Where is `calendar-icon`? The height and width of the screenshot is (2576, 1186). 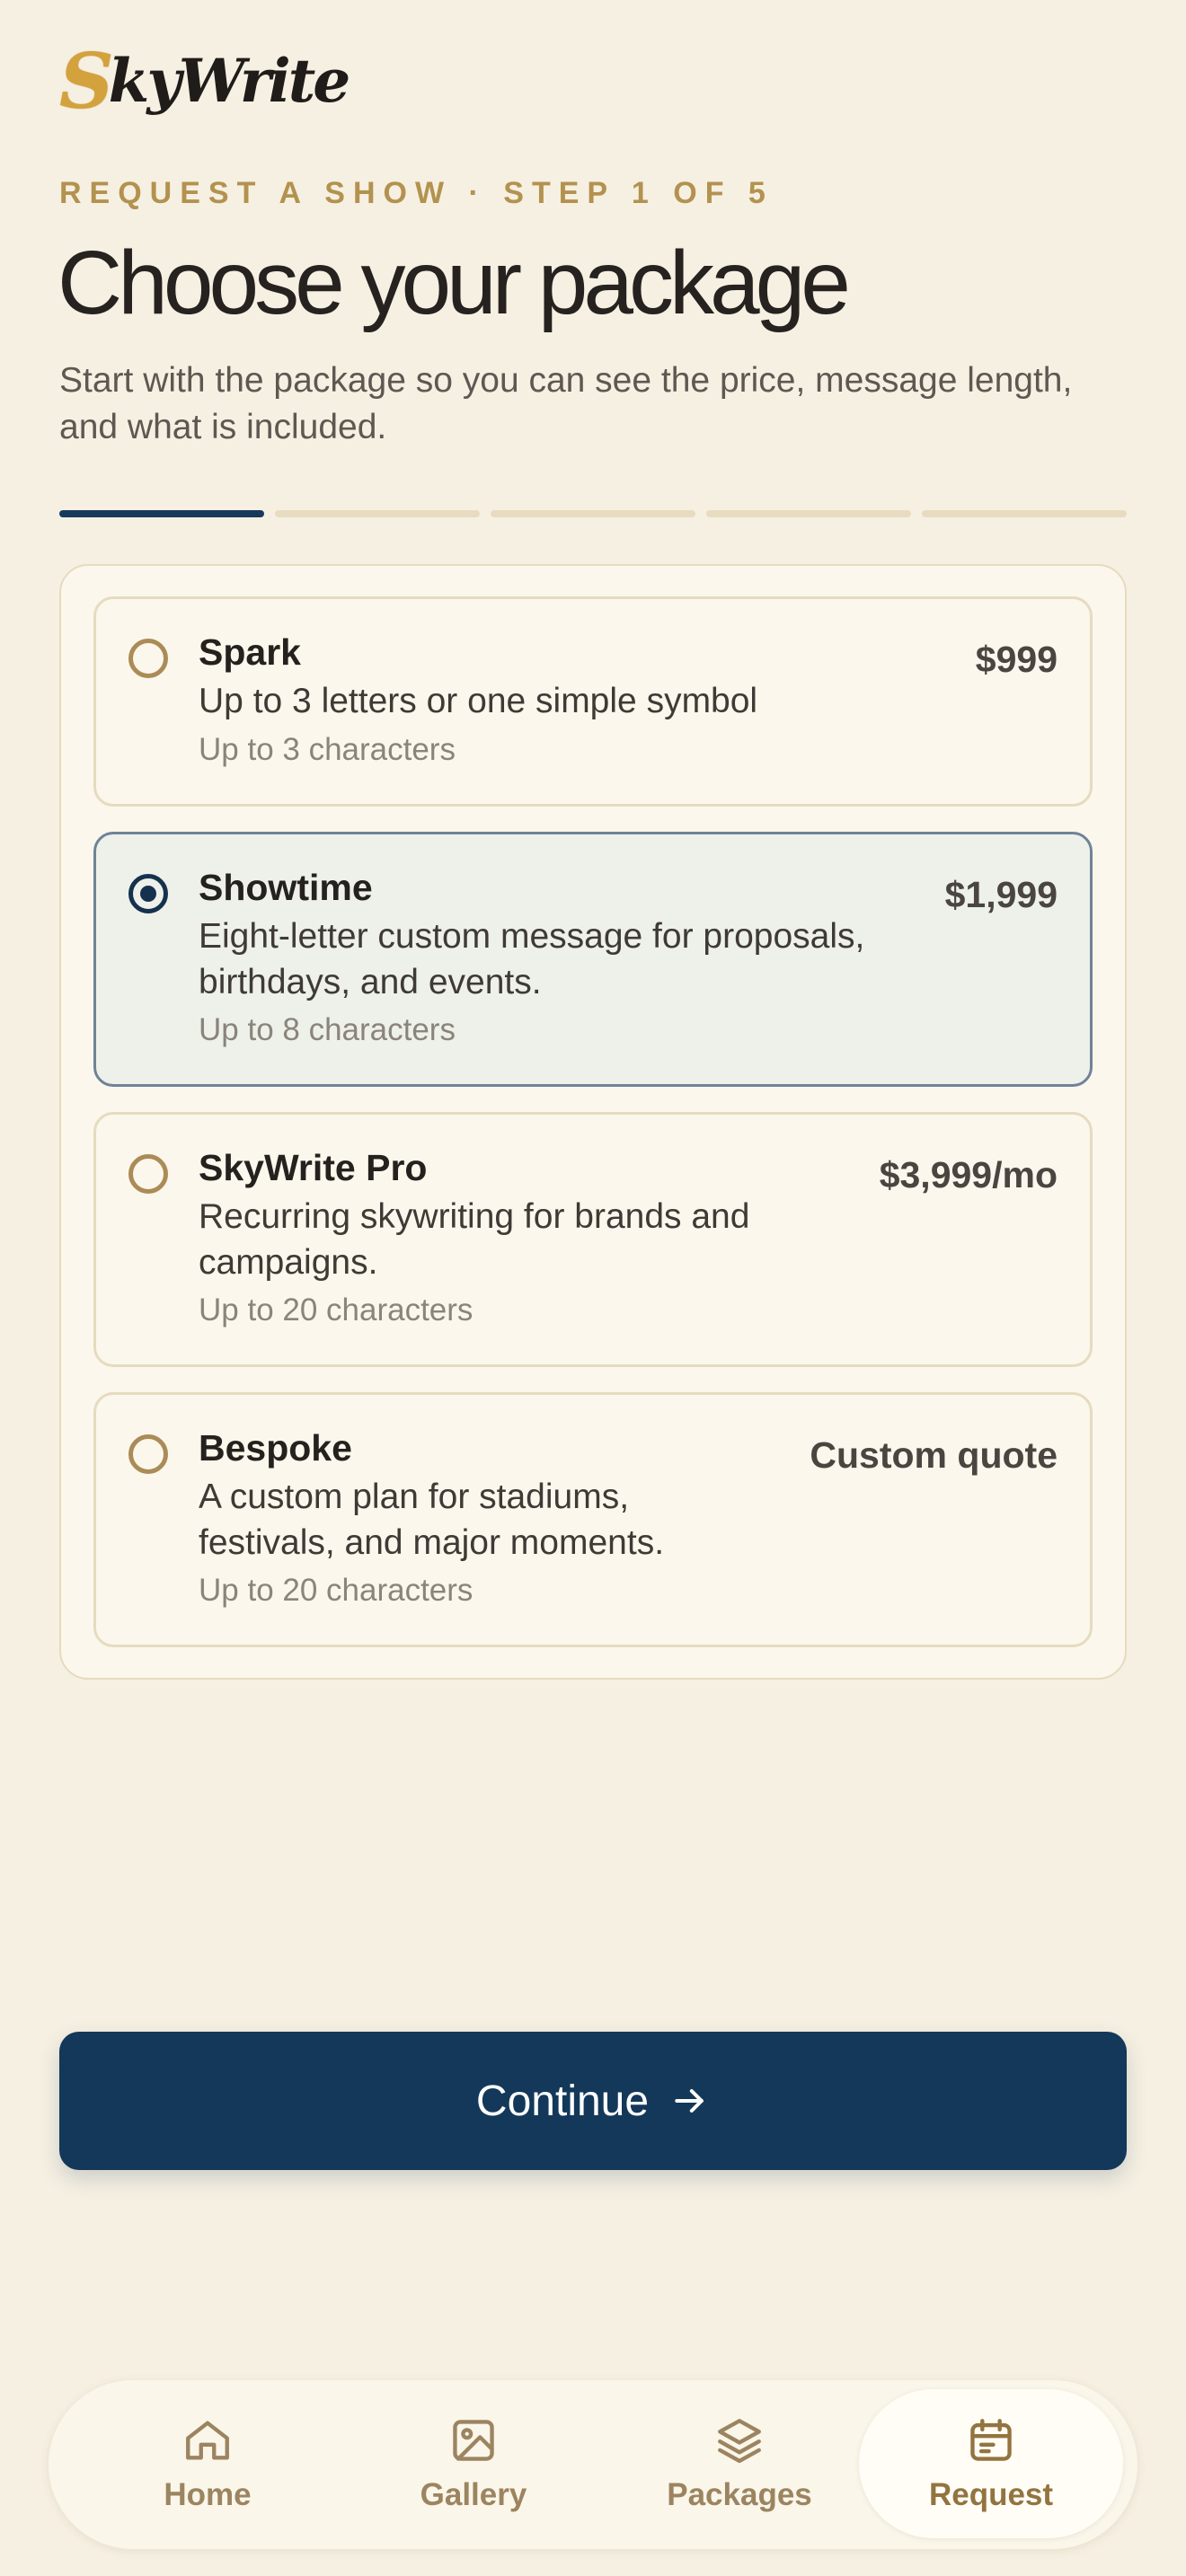 calendar-icon is located at coordinates (991, 2440).